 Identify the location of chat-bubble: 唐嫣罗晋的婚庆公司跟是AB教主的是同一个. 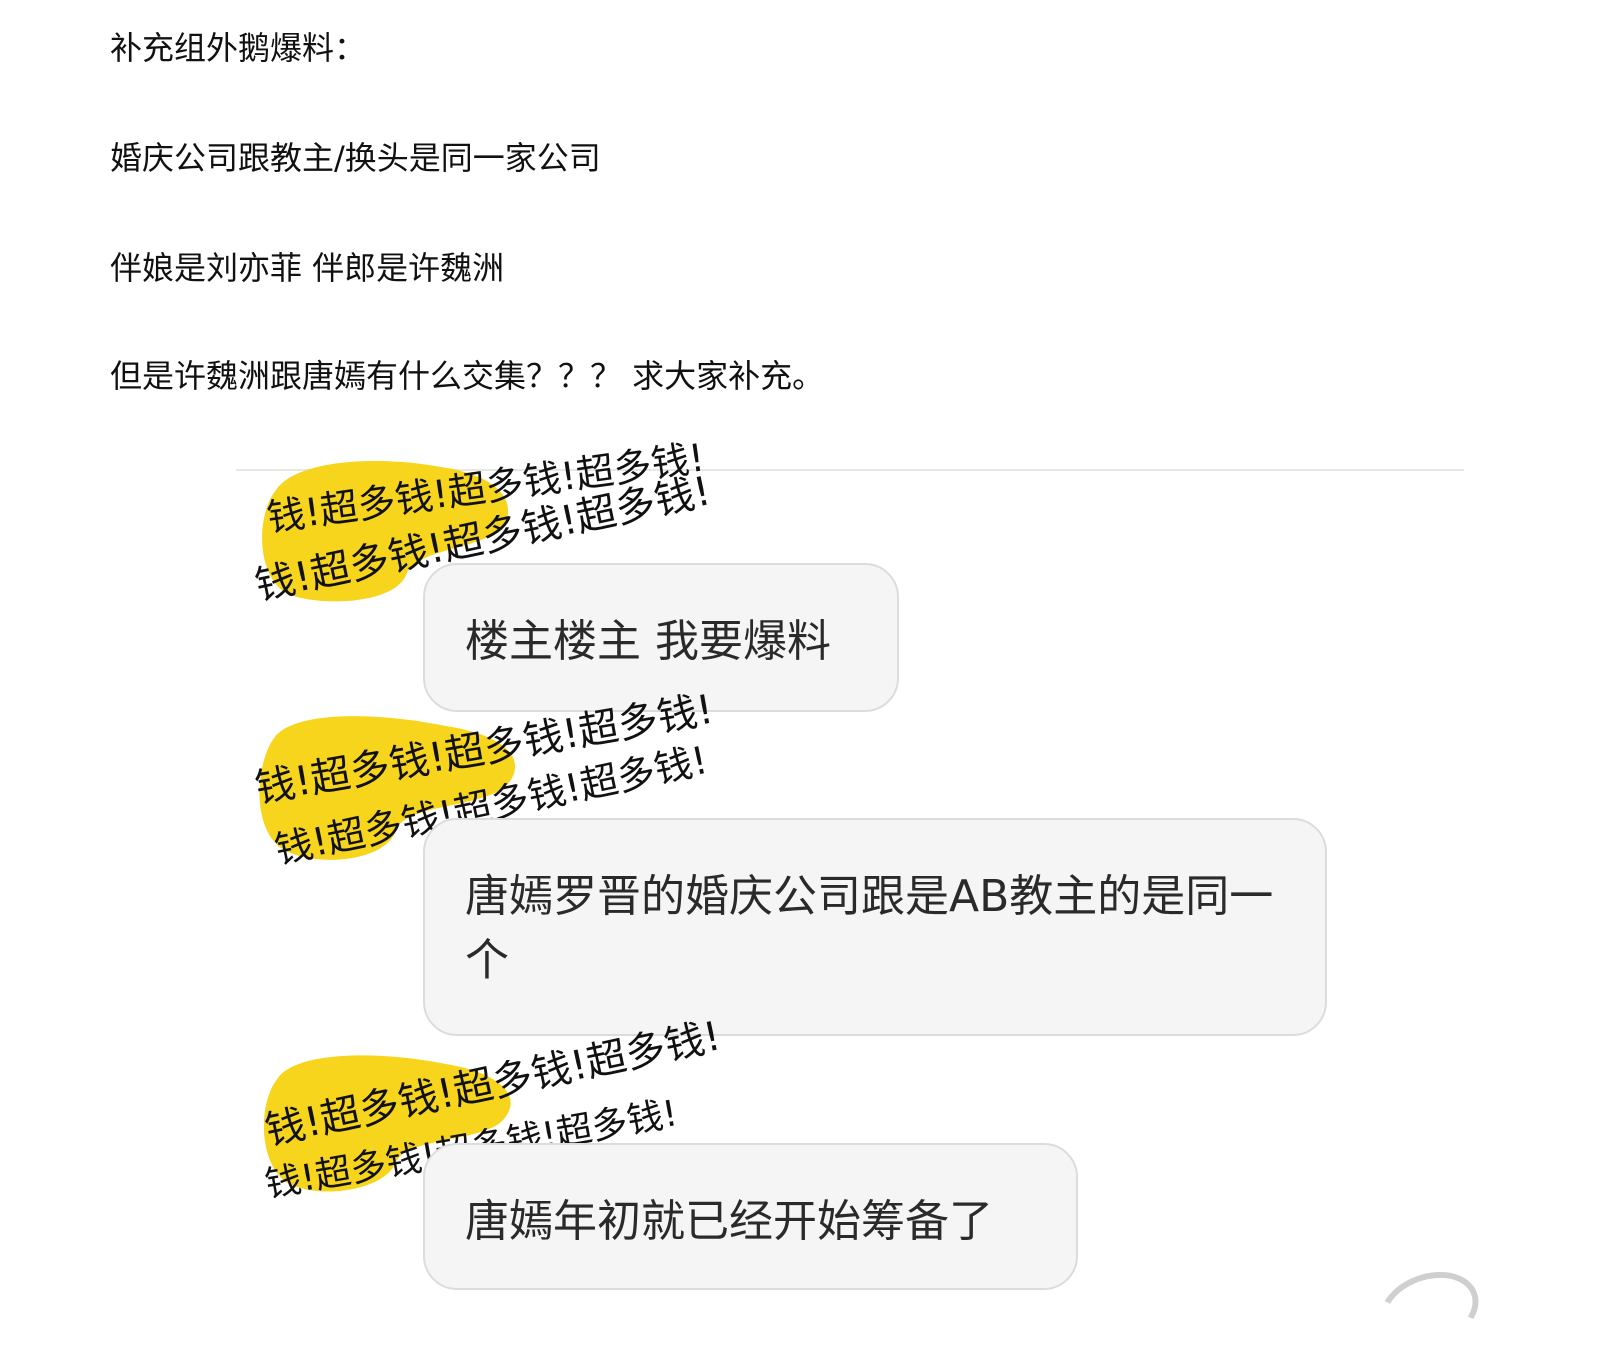
(875, 927).